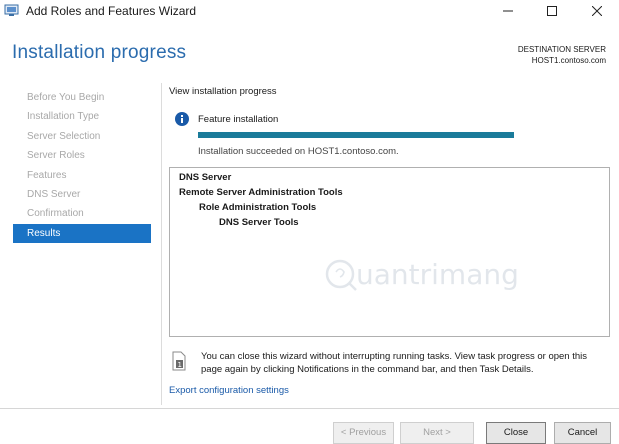 The width and height of the screenshot is (619, 444). Describe the element at coordinates (229, 390) in the screenshot. I see `export-configuration-link: Export configuration settings` at that location.